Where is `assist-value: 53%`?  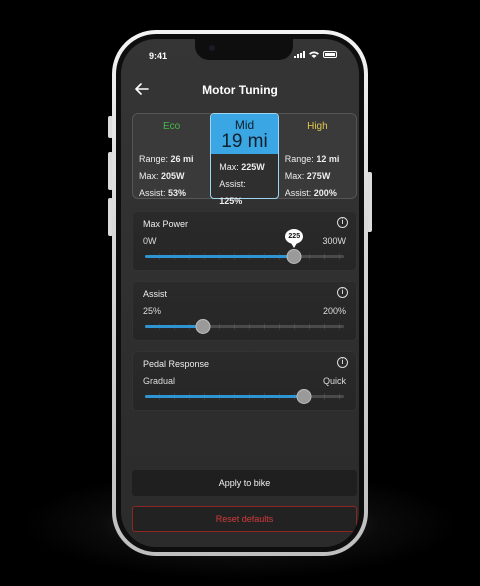 assist-value: 53% is located at coordinates (177, 193).